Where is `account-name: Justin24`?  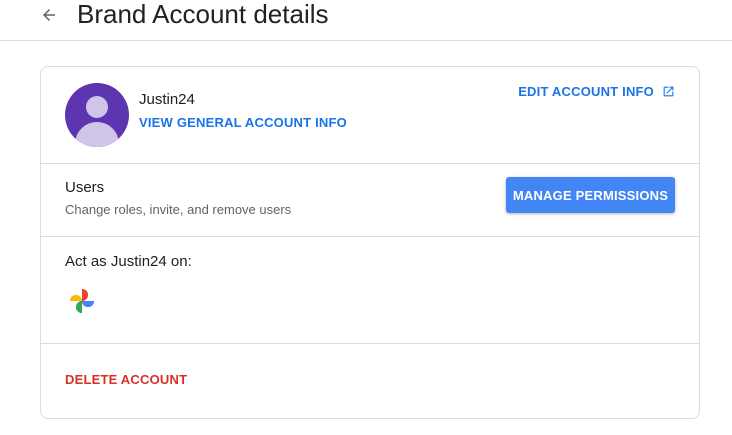
account-name: Justin24 is located at coordinates (167, 99).